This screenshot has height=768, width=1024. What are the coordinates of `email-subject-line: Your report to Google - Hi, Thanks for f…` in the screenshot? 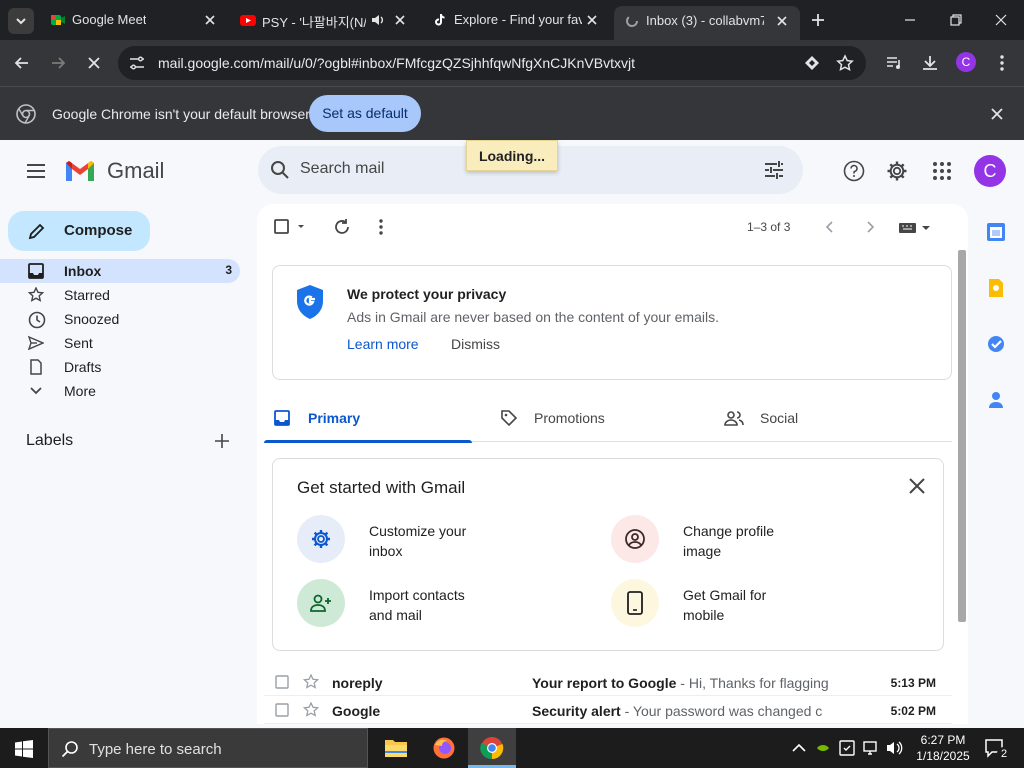 It's located at (687, 683).